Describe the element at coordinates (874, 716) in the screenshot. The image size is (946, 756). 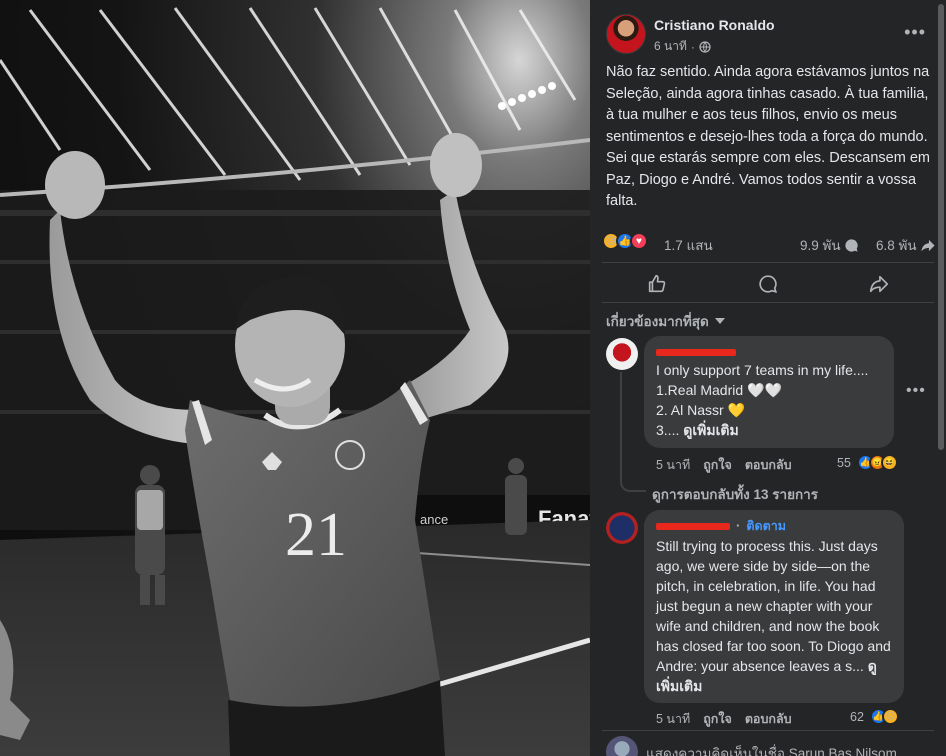
I see `comment-reactions: 62 👍 ☹` at that location.